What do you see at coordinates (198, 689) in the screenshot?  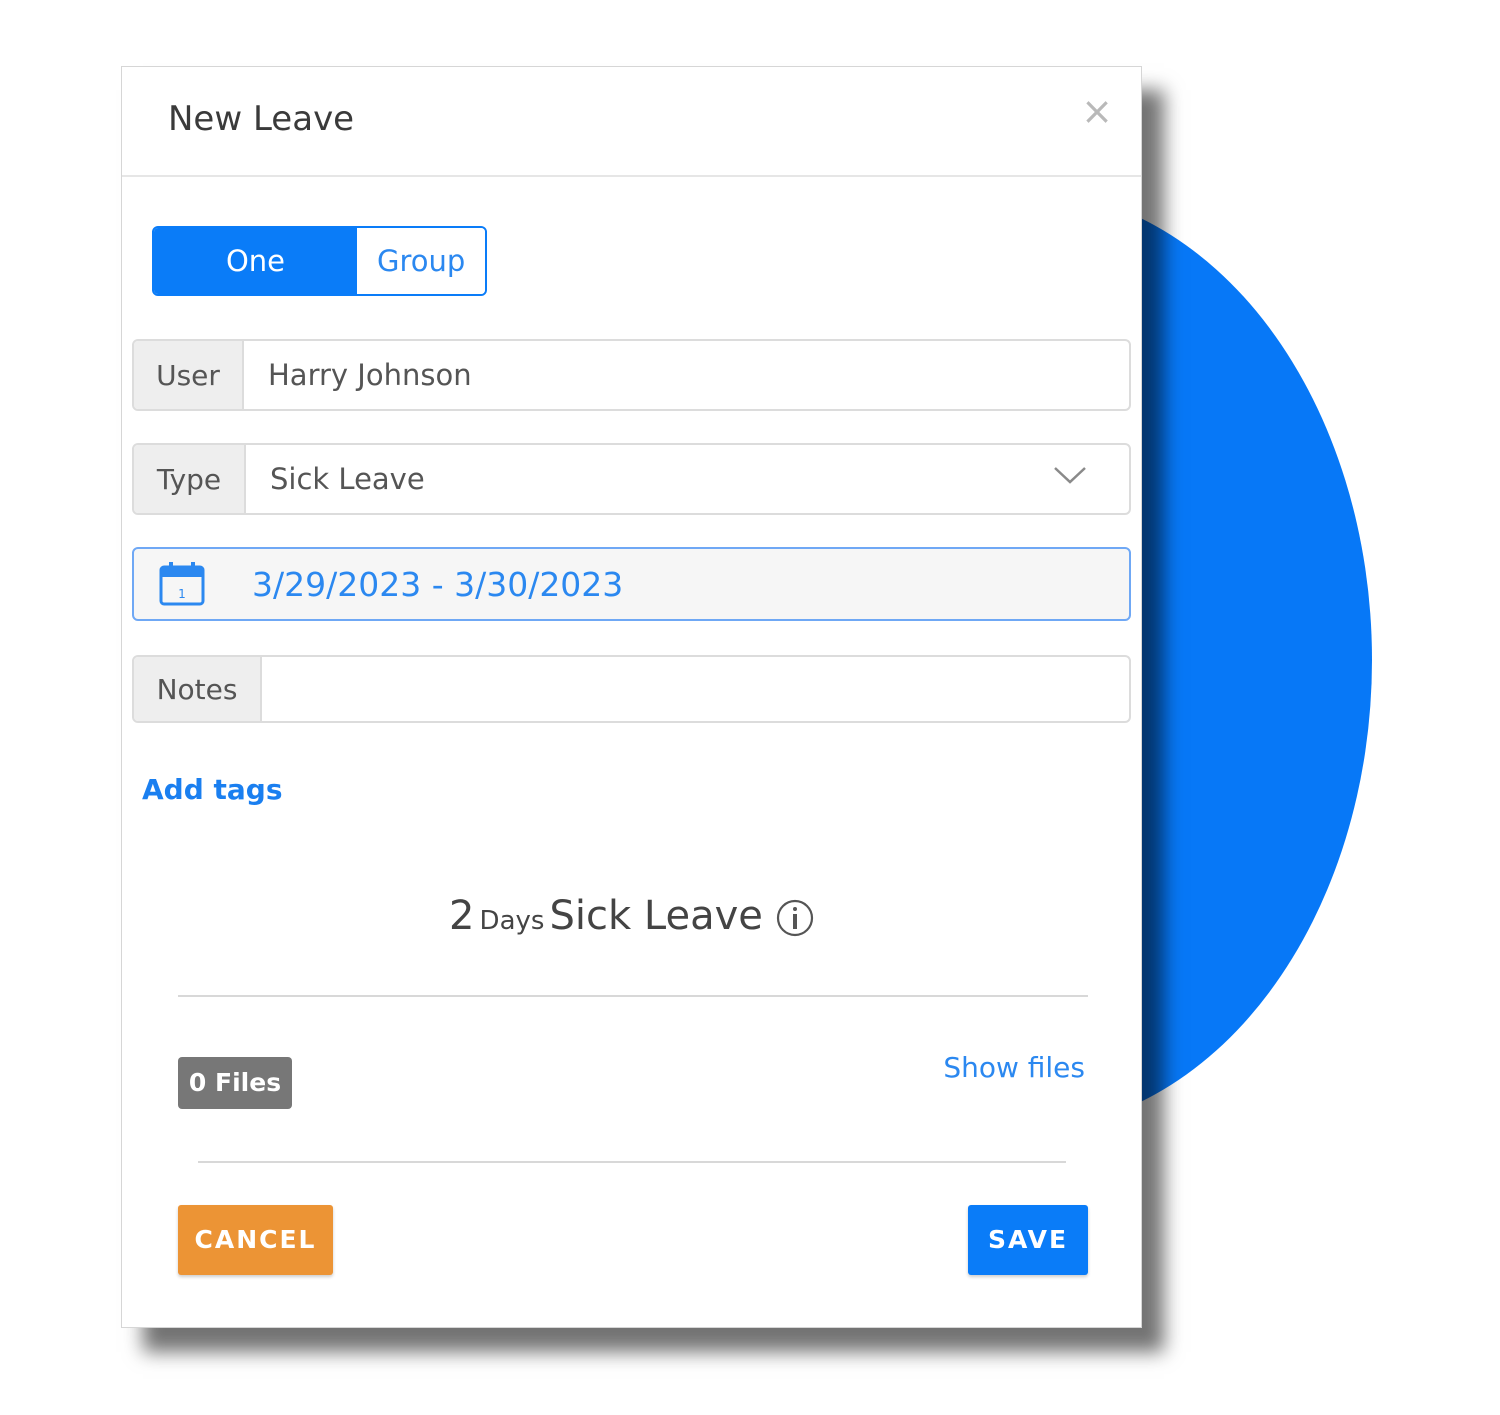 I see `notes-field-label: Notes` at bounding box center [198, 689].